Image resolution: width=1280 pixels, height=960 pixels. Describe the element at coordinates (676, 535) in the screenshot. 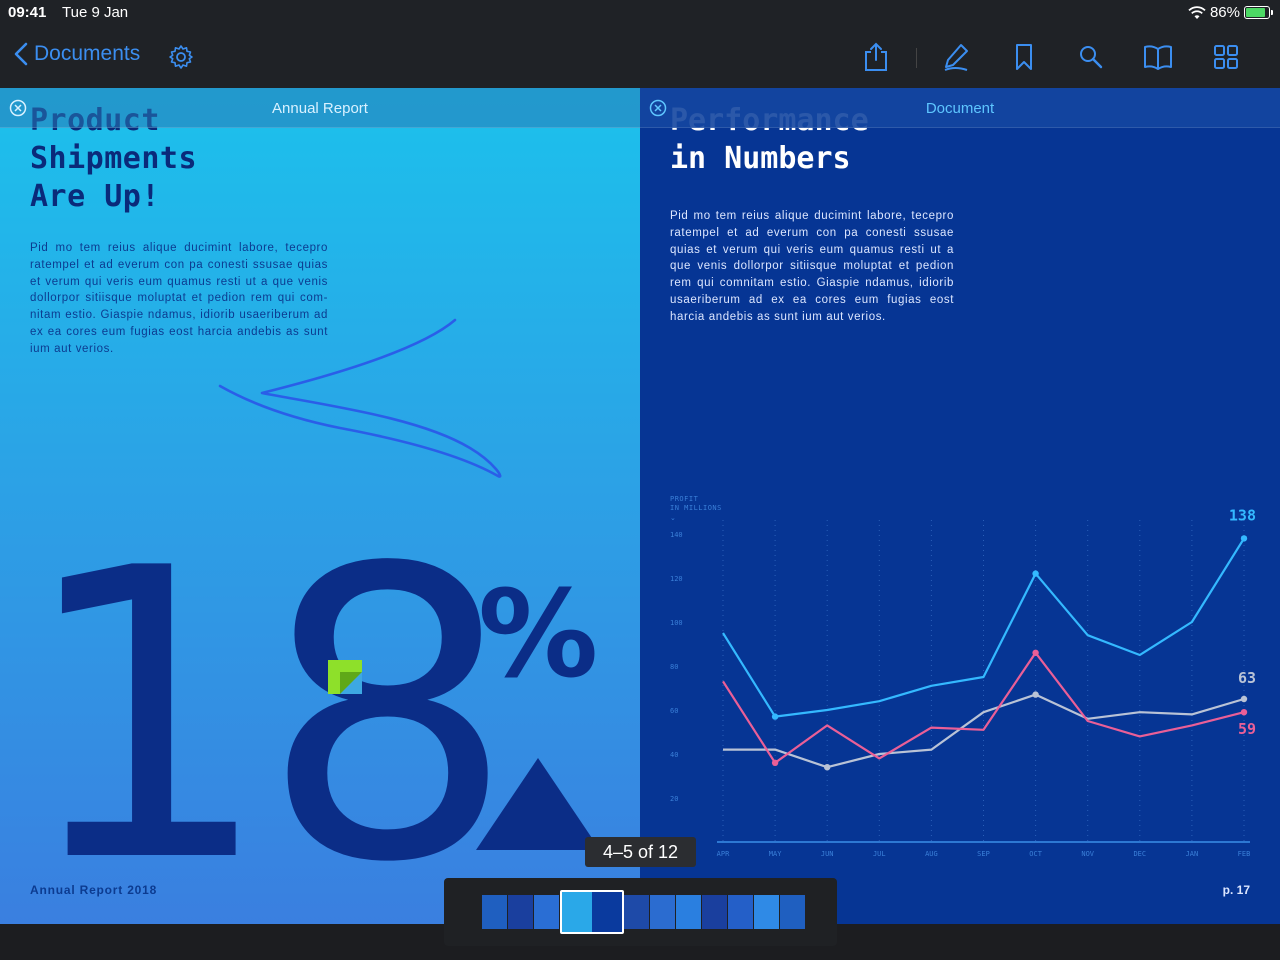

I see `y-tick-label: 140` at that location.